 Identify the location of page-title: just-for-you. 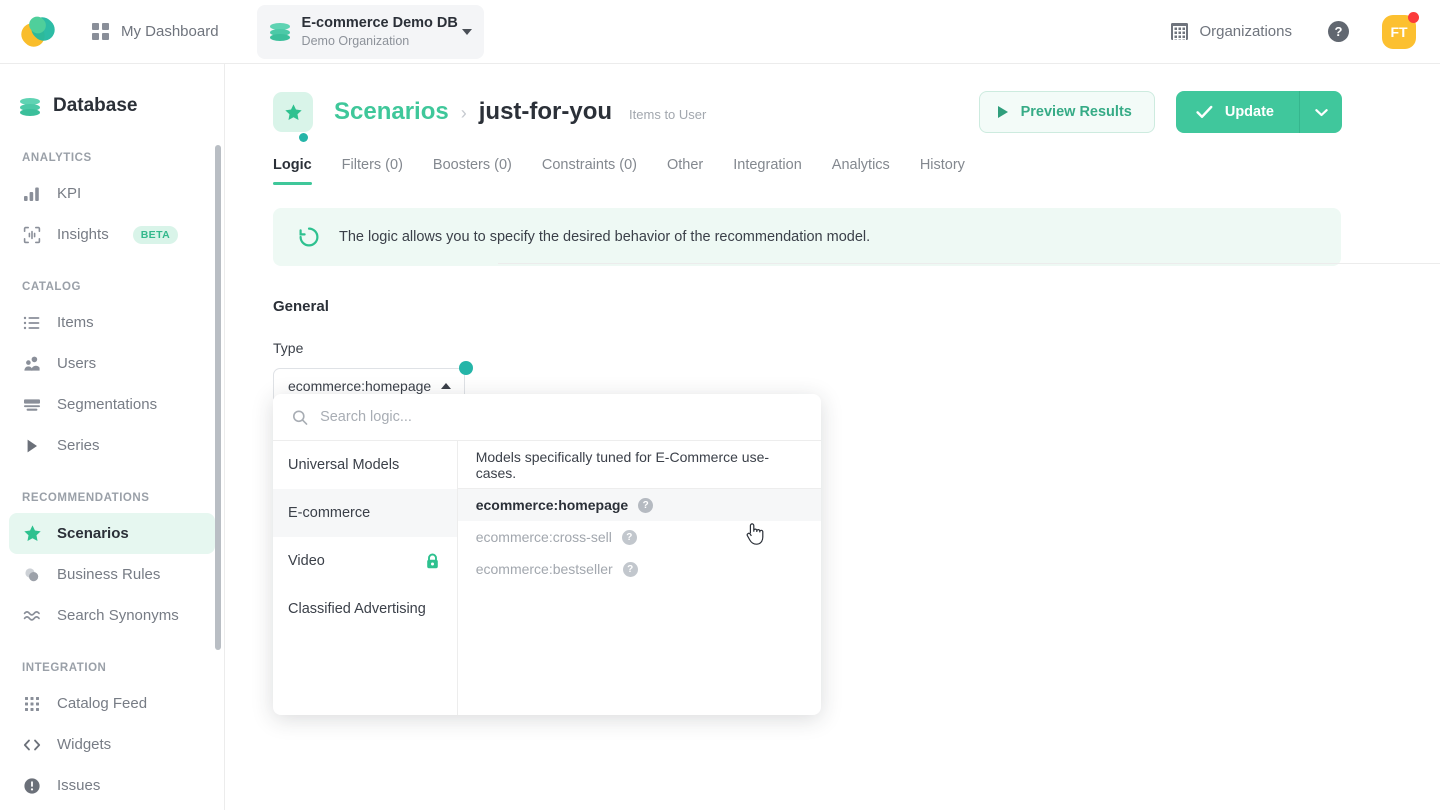
(545, 111).